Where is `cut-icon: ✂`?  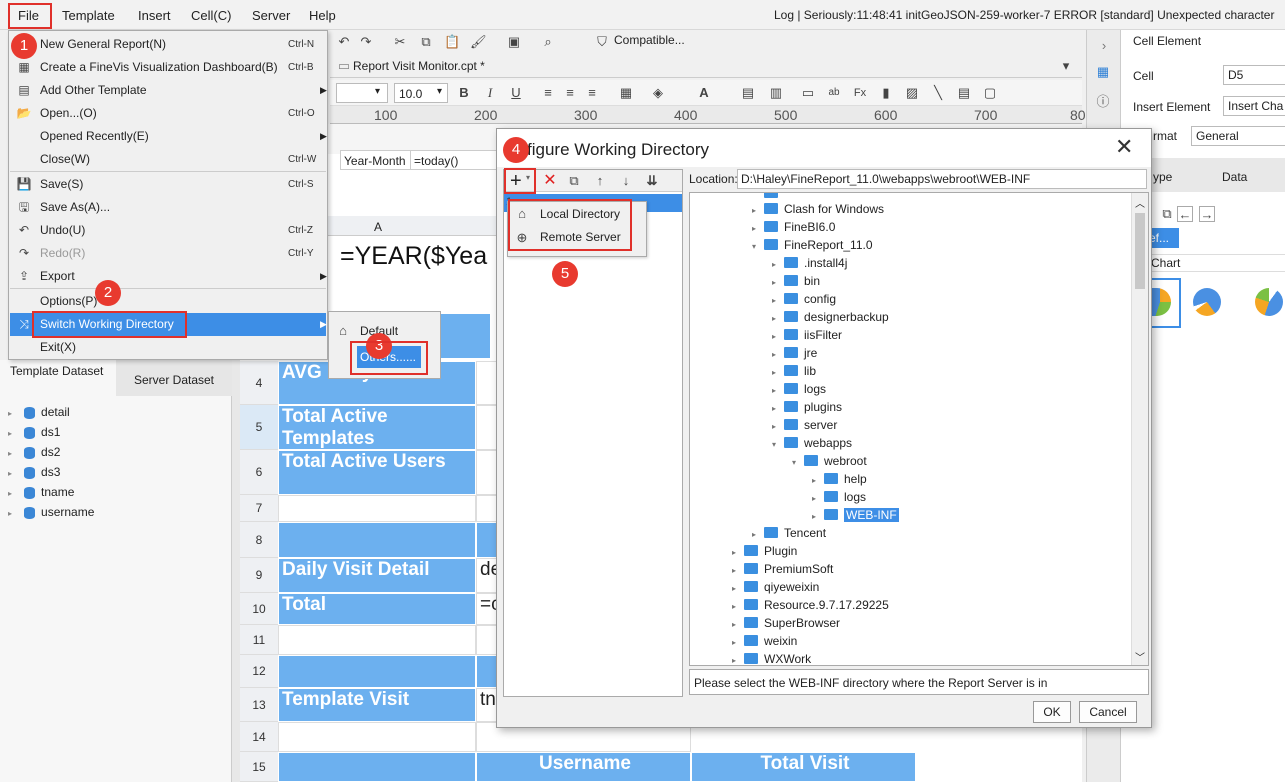 cut-icon: ✂ is located at coordinates (400, 42).